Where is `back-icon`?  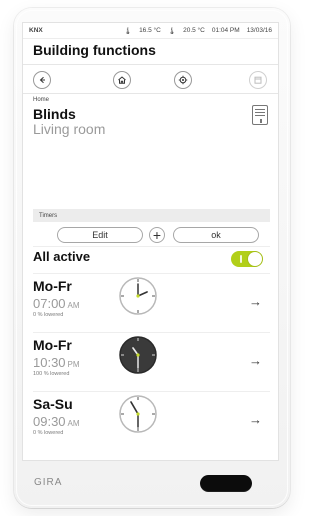
back-icon is located at coordinates (42, 80).